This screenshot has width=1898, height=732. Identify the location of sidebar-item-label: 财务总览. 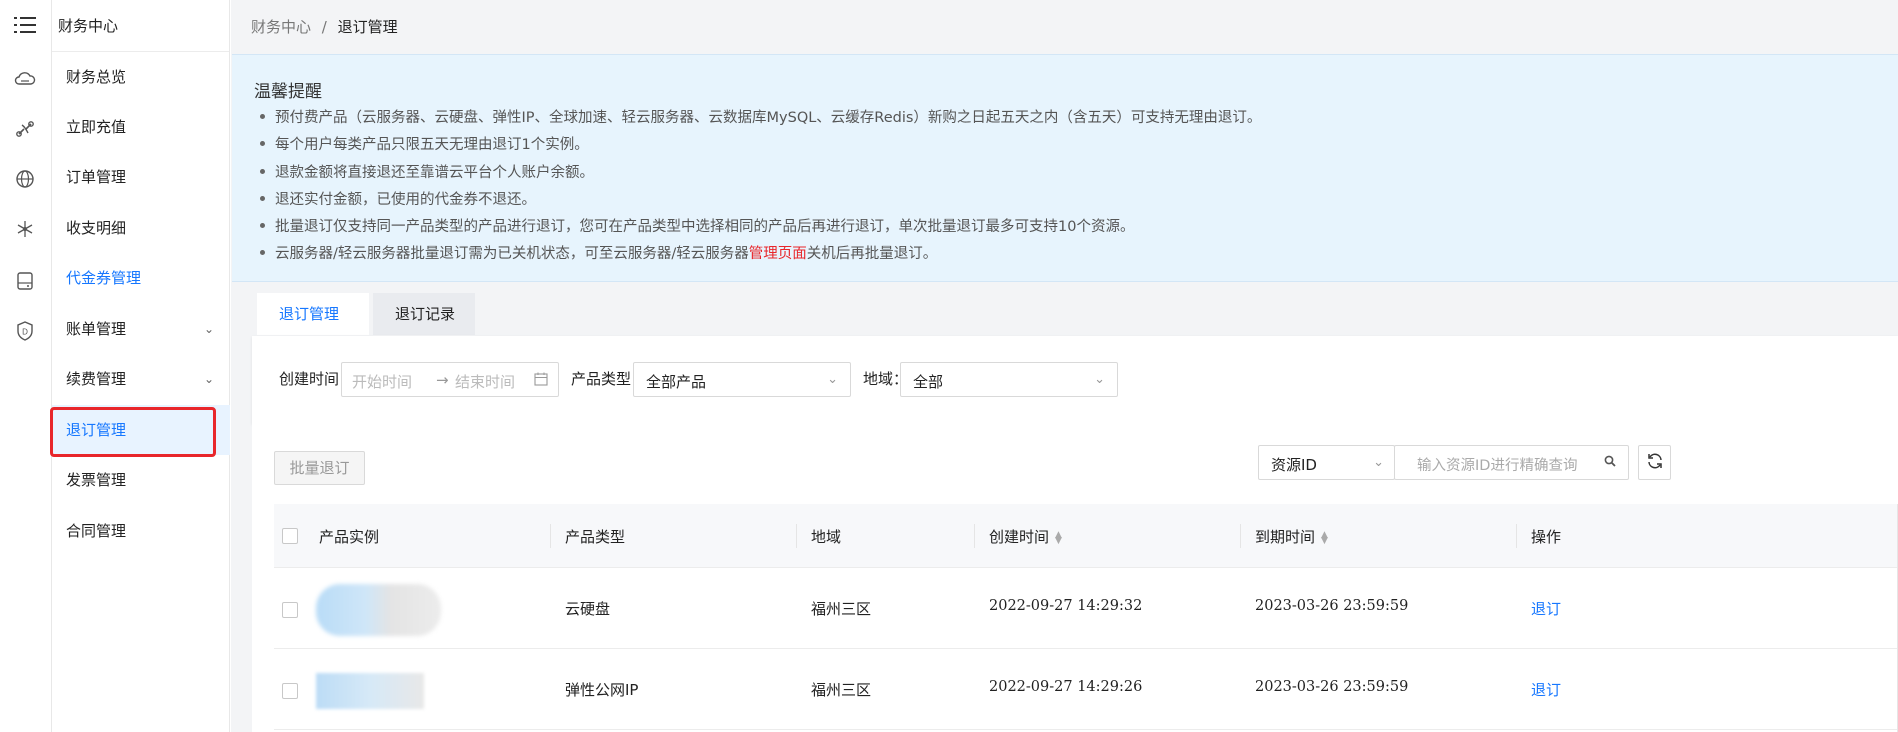
(96, 77).